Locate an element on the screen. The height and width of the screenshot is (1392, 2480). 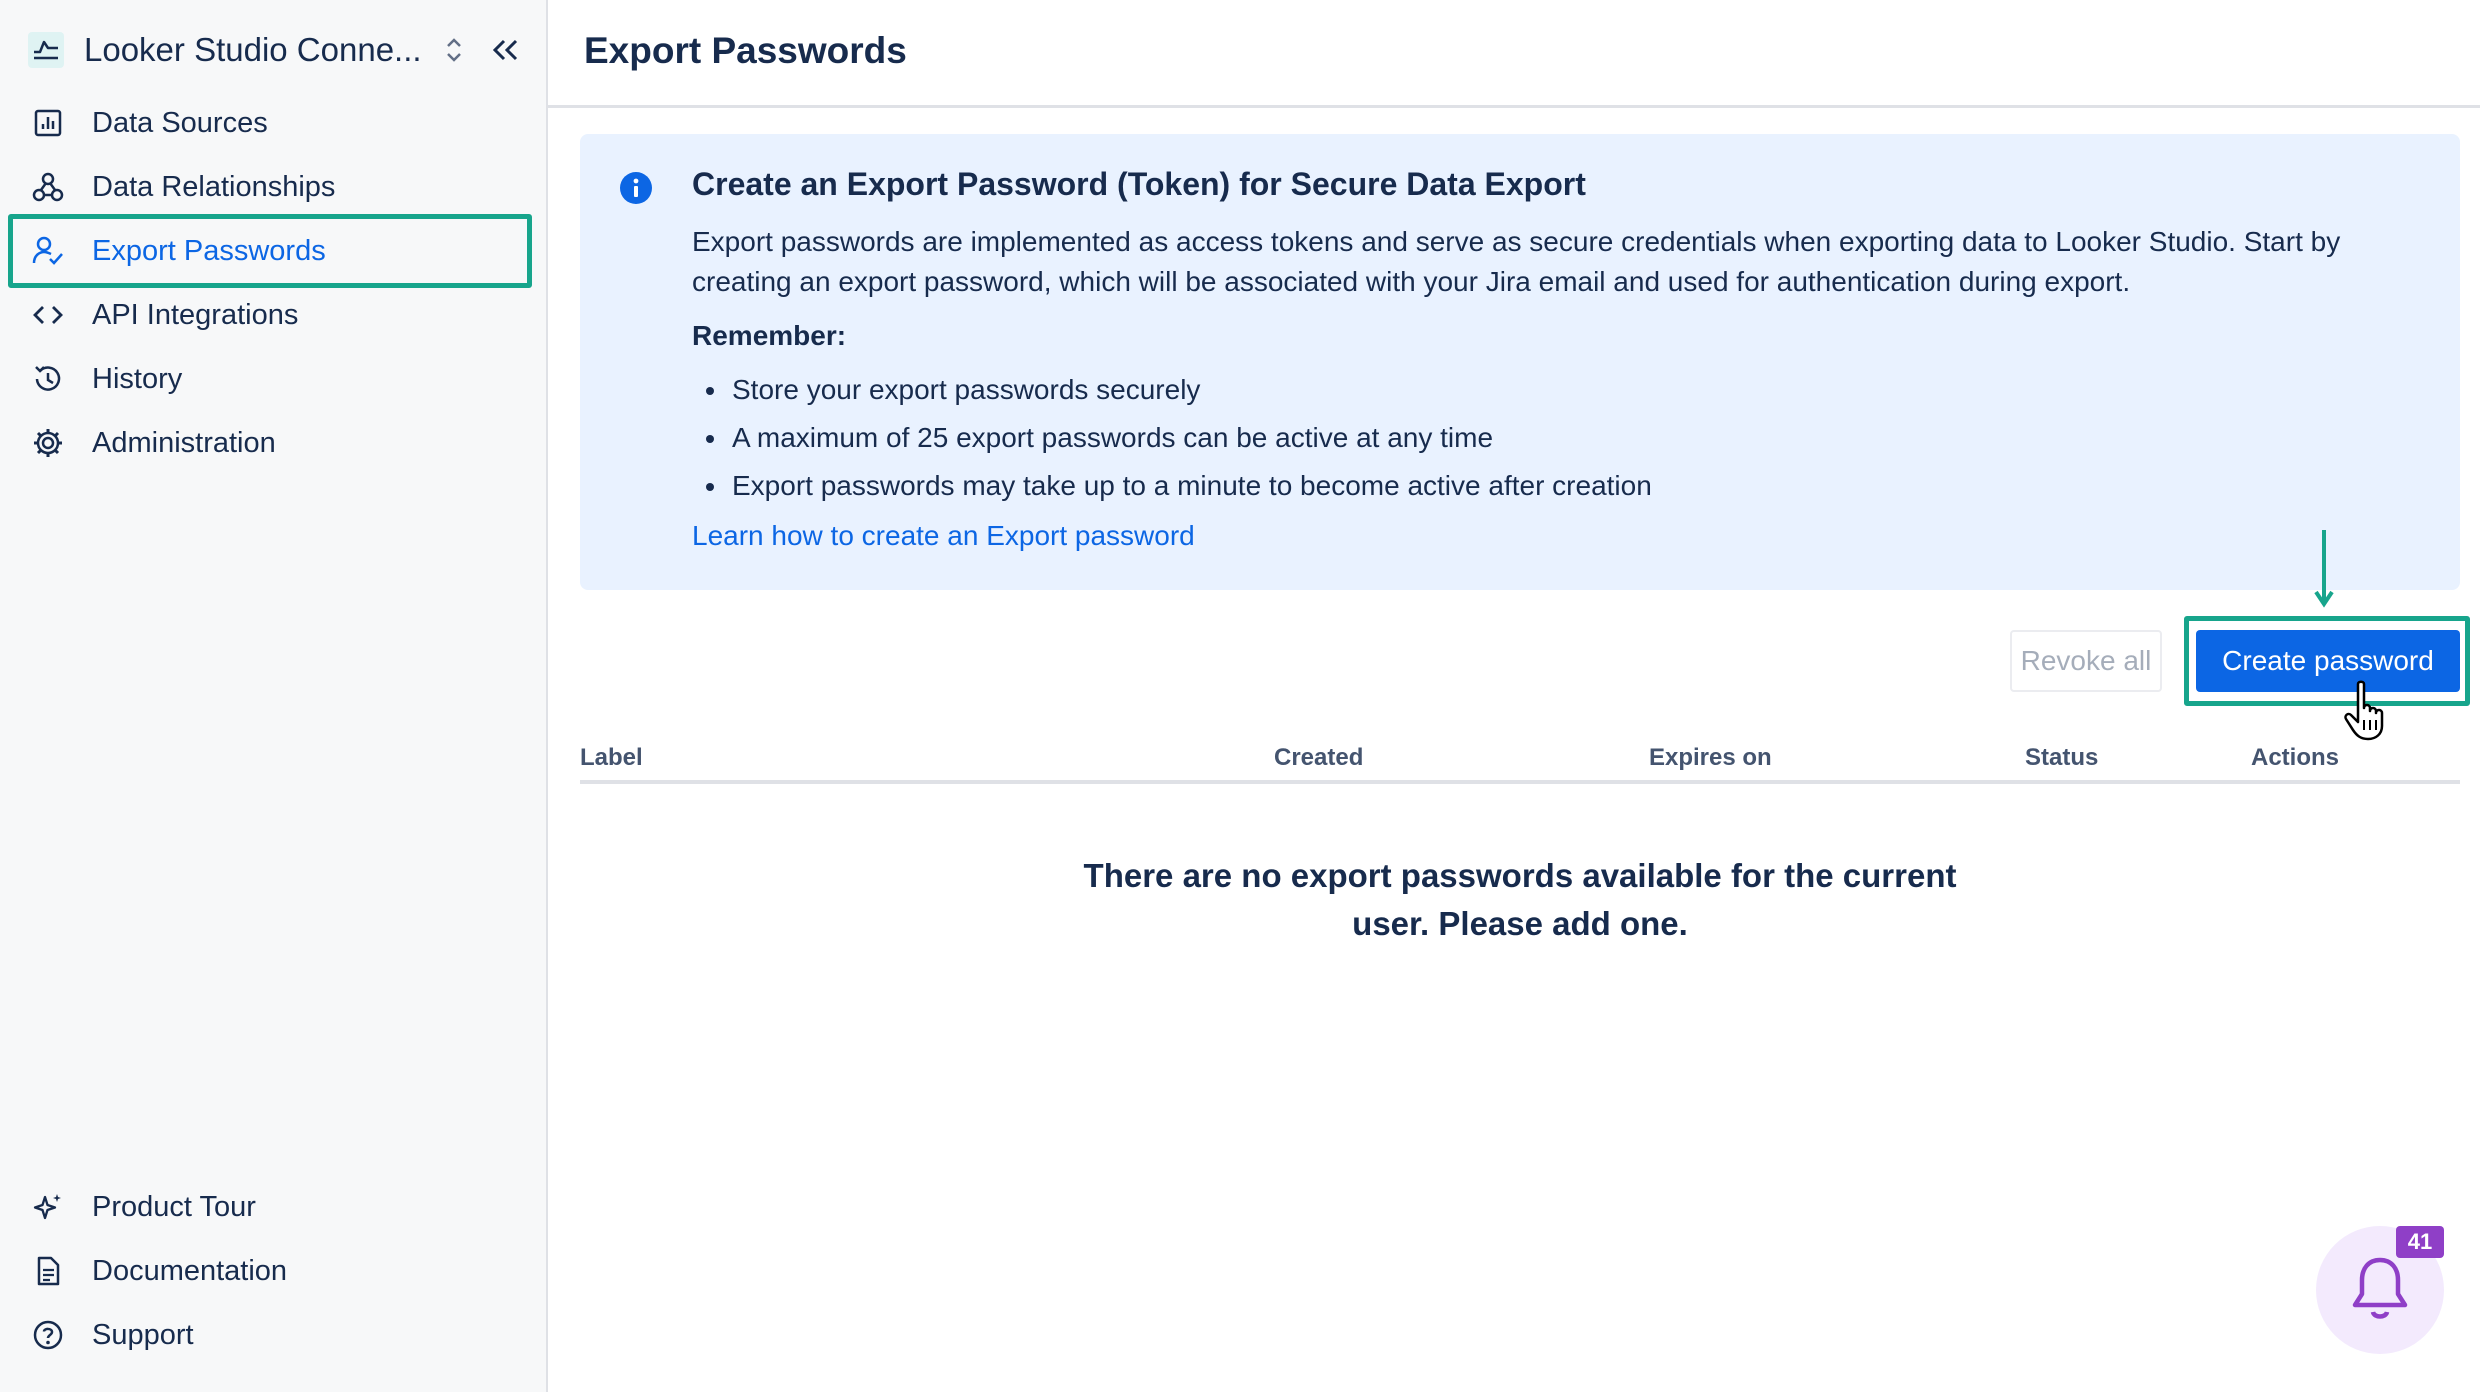
sidebar-item-documentation: Documentation is located at coordinates (270, 1271).